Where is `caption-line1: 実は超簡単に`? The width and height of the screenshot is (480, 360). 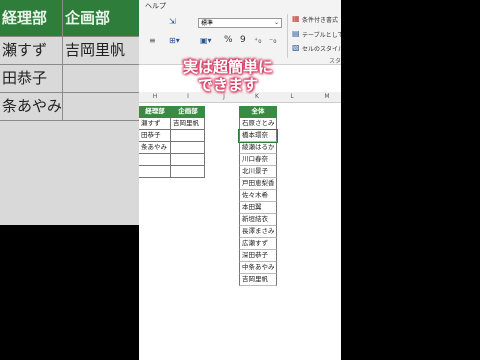
caption-line1: 実は超簡単に is located at coordinates (228, 67).